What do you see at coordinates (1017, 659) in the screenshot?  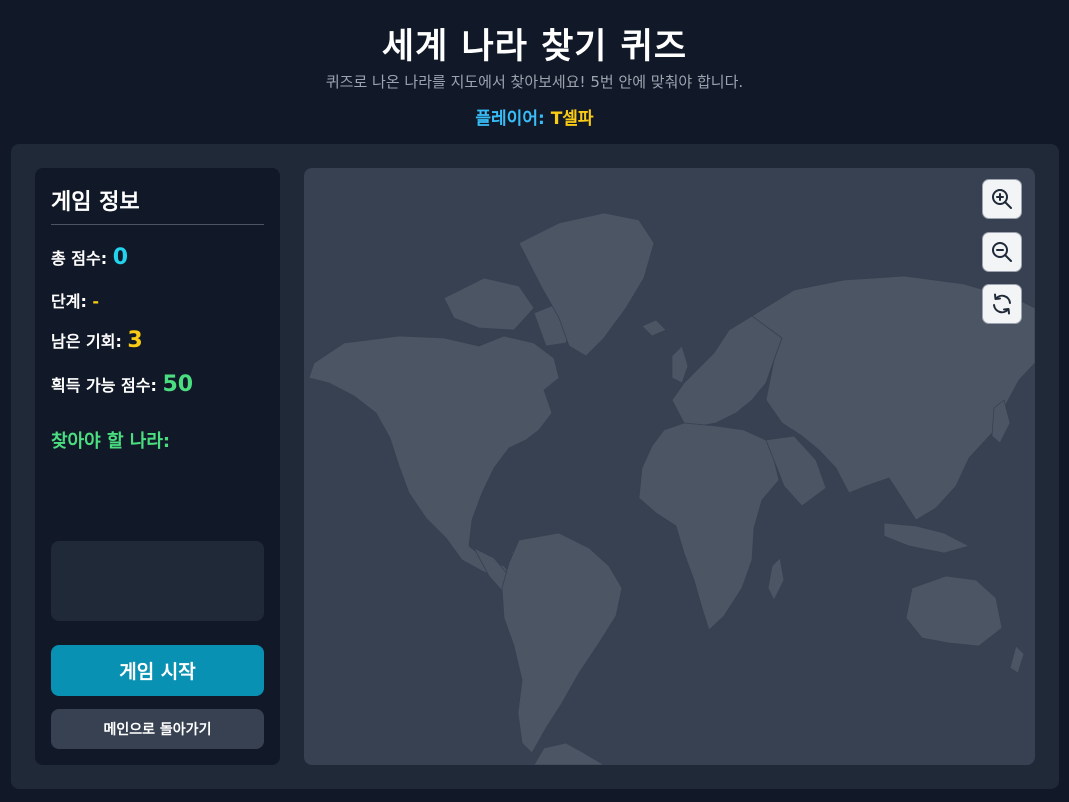 I see `new-zealand-land` at bounding box center [1017, 659].